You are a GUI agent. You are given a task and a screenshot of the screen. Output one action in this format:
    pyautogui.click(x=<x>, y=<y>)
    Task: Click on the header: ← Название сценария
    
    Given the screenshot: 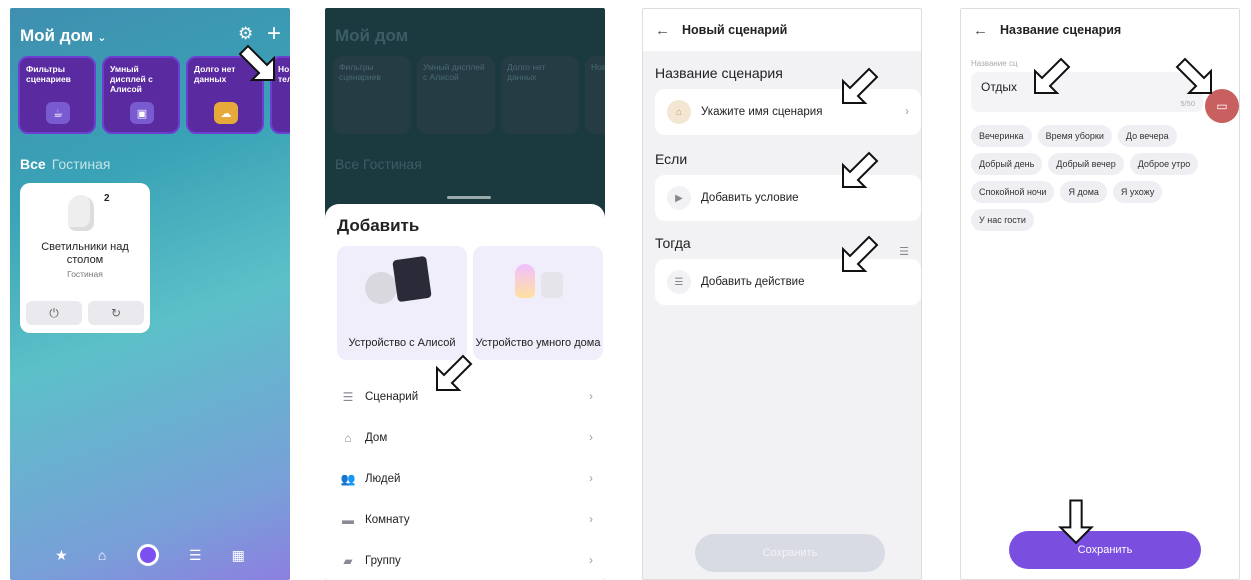 What is the action you would take?
    pyautogui.click(x=1100, y=30)
    